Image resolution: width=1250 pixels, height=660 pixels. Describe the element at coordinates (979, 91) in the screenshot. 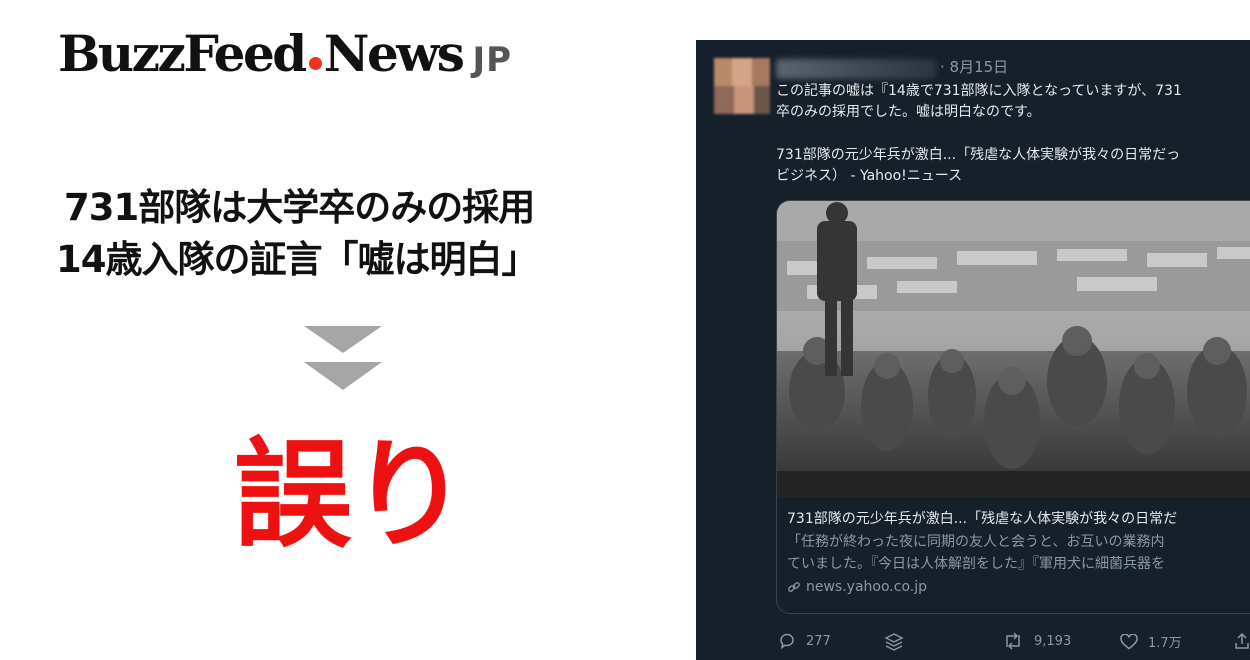

I see `tweet-text-line: この記事の嘘は『14歳で731部隊に入隊となっていますが、731` at that location.